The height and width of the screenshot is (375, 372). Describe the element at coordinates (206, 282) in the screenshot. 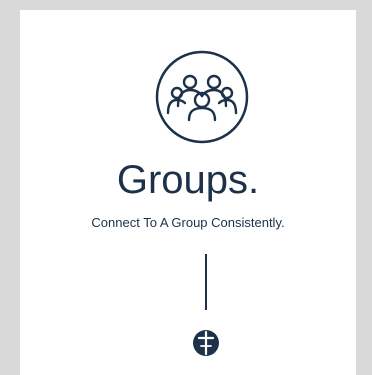

I see `divider` at that location.